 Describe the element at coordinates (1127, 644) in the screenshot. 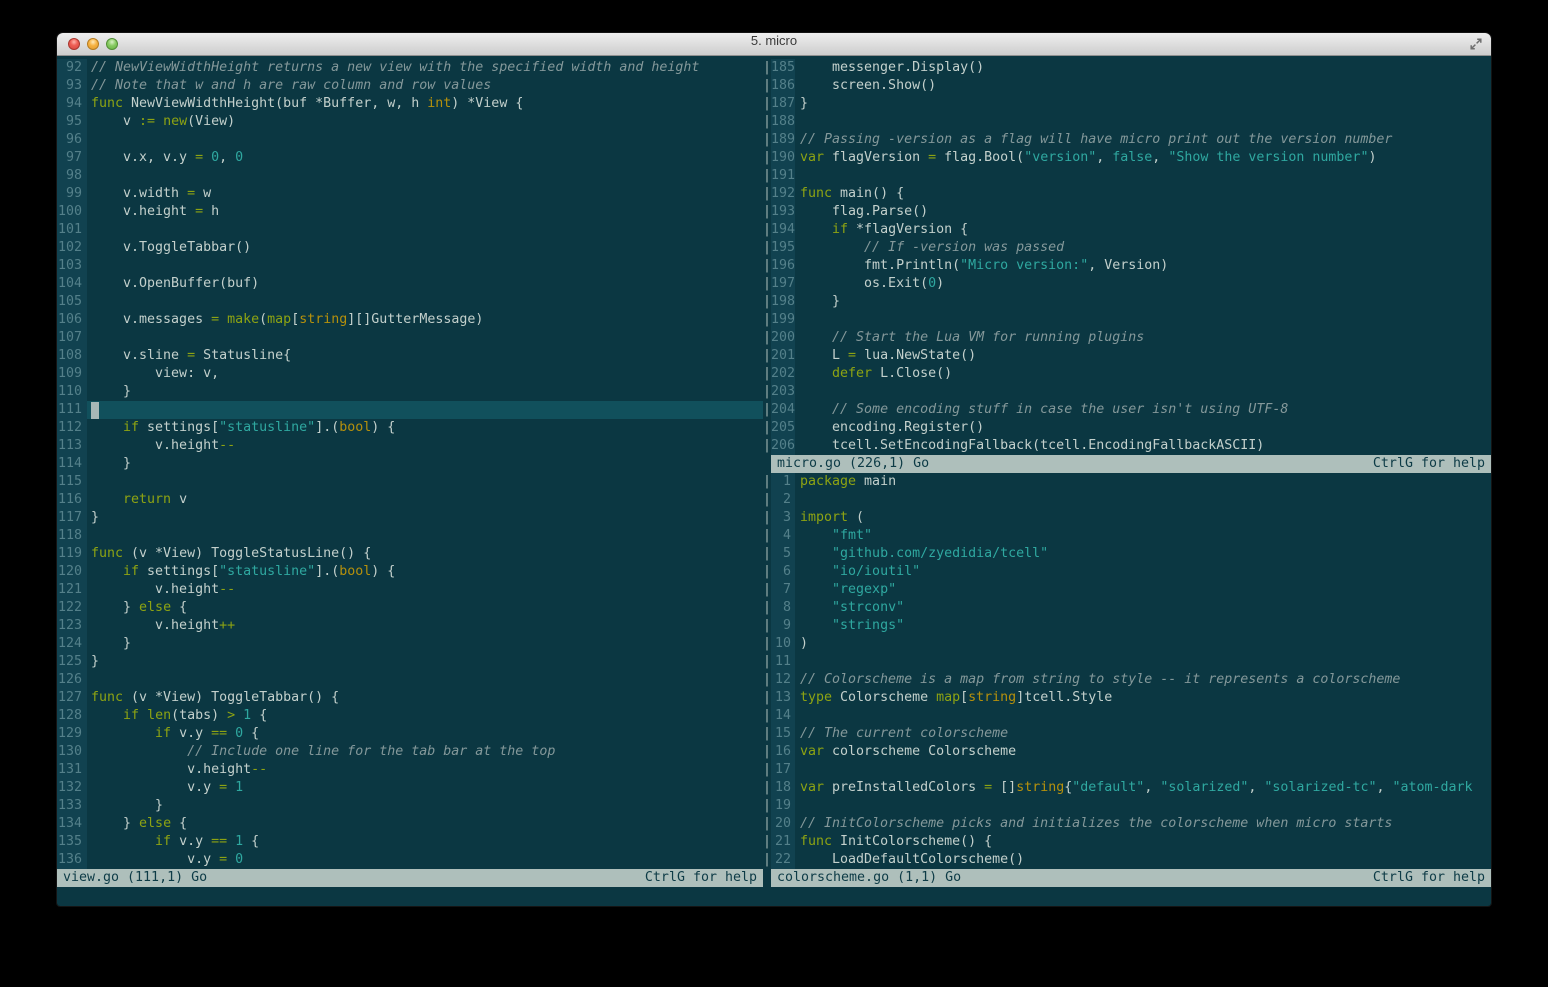

I see `code-line-10: | 10)` at that location.